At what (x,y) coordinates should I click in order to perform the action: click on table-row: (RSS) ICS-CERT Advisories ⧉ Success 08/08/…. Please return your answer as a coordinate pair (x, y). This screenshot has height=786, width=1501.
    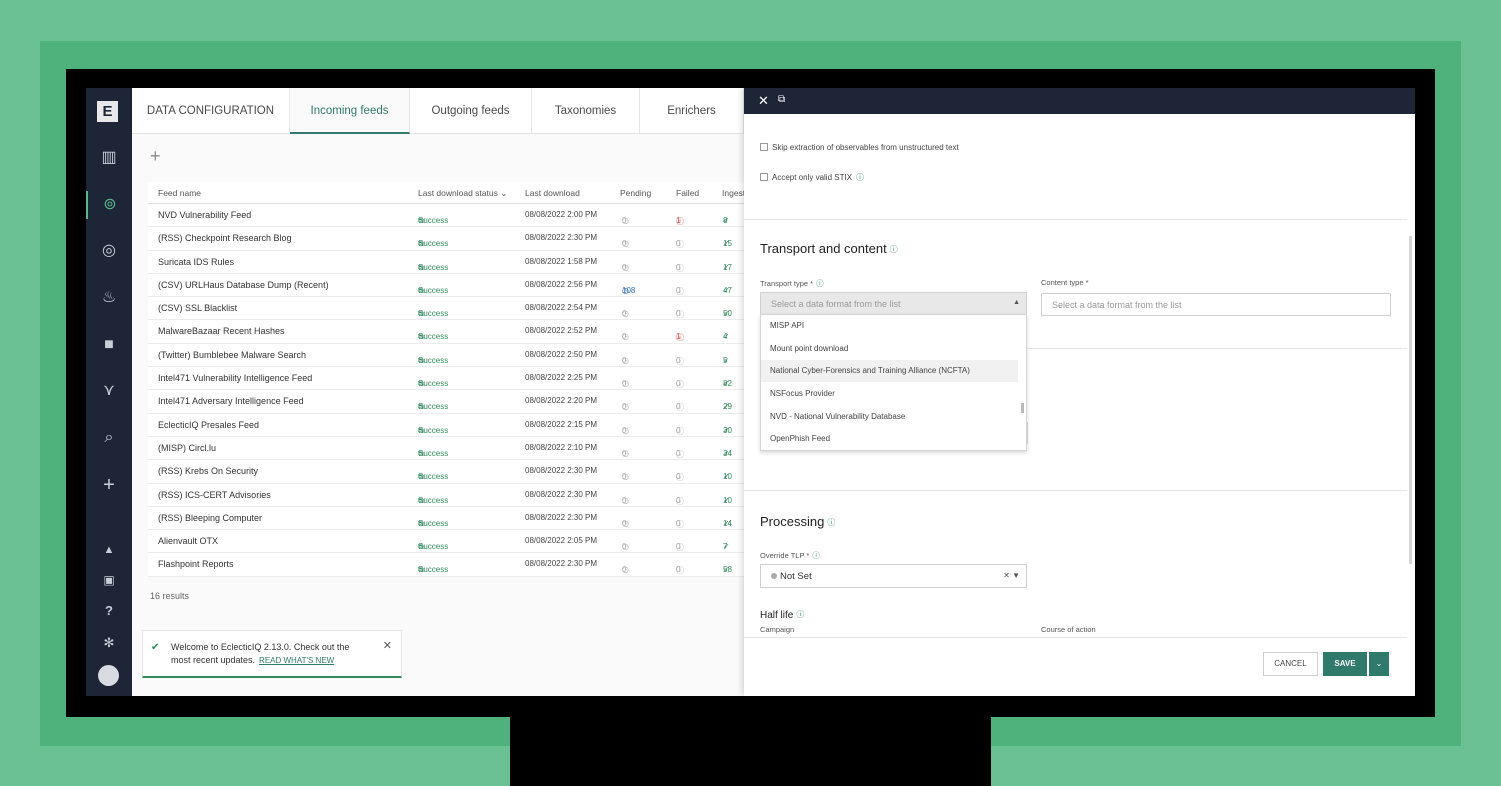
    Looking at the image, I should click on (448, 495).